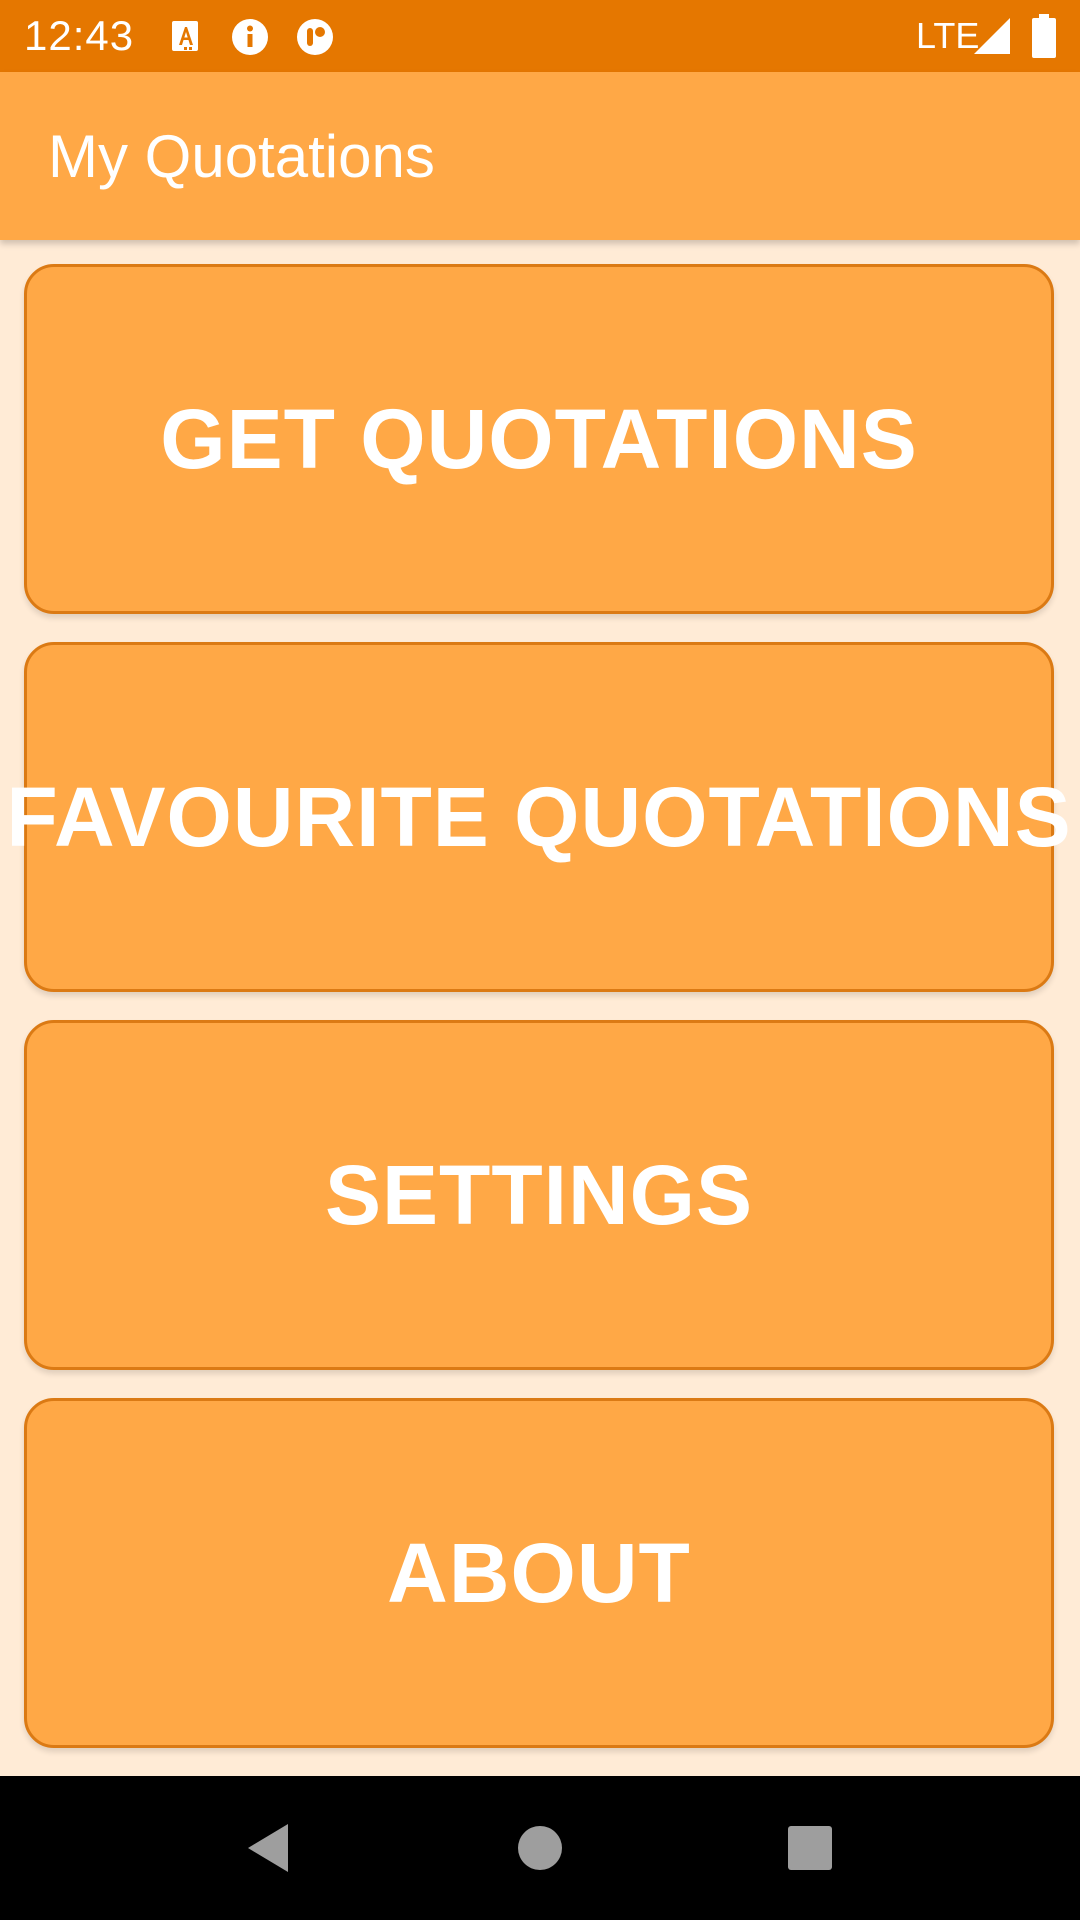 This screenshot has height=1920, width=1080. I want to click on get-quotations-label: GET QUOTATIONS, so click(539, 438).